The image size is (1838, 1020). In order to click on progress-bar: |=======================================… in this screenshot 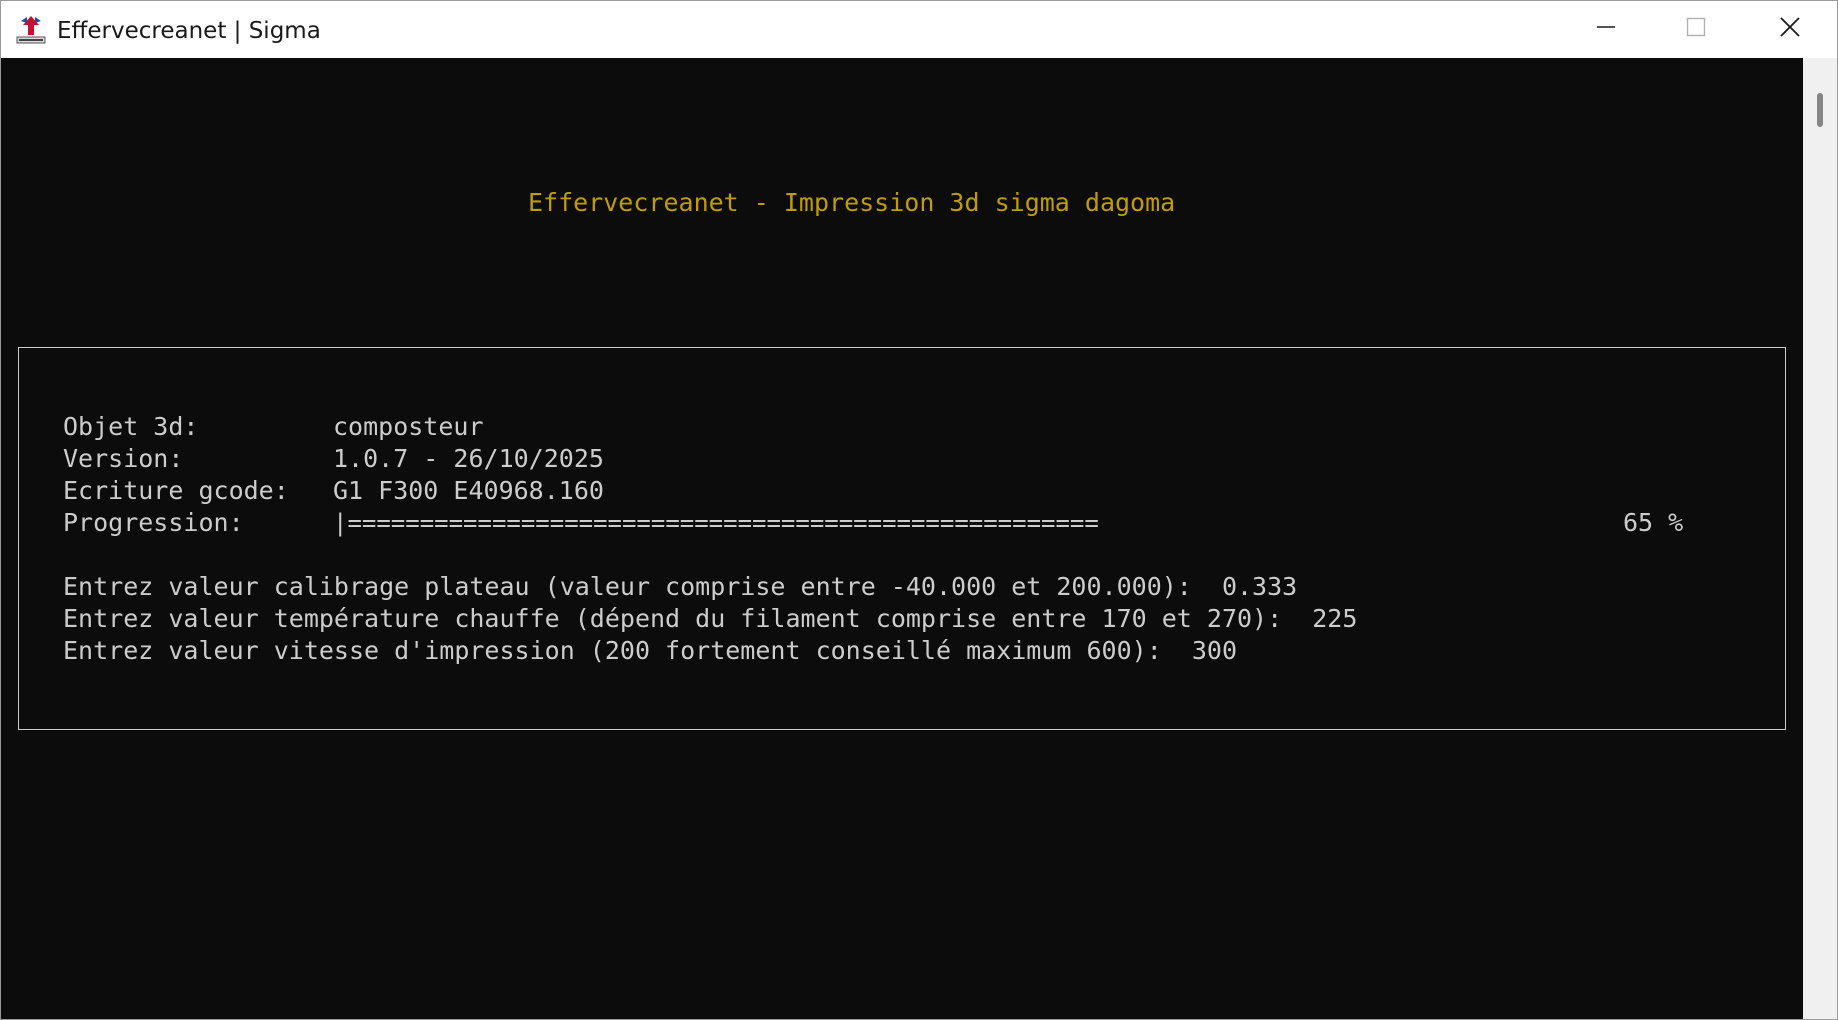, I will do `click(716, 523)`.